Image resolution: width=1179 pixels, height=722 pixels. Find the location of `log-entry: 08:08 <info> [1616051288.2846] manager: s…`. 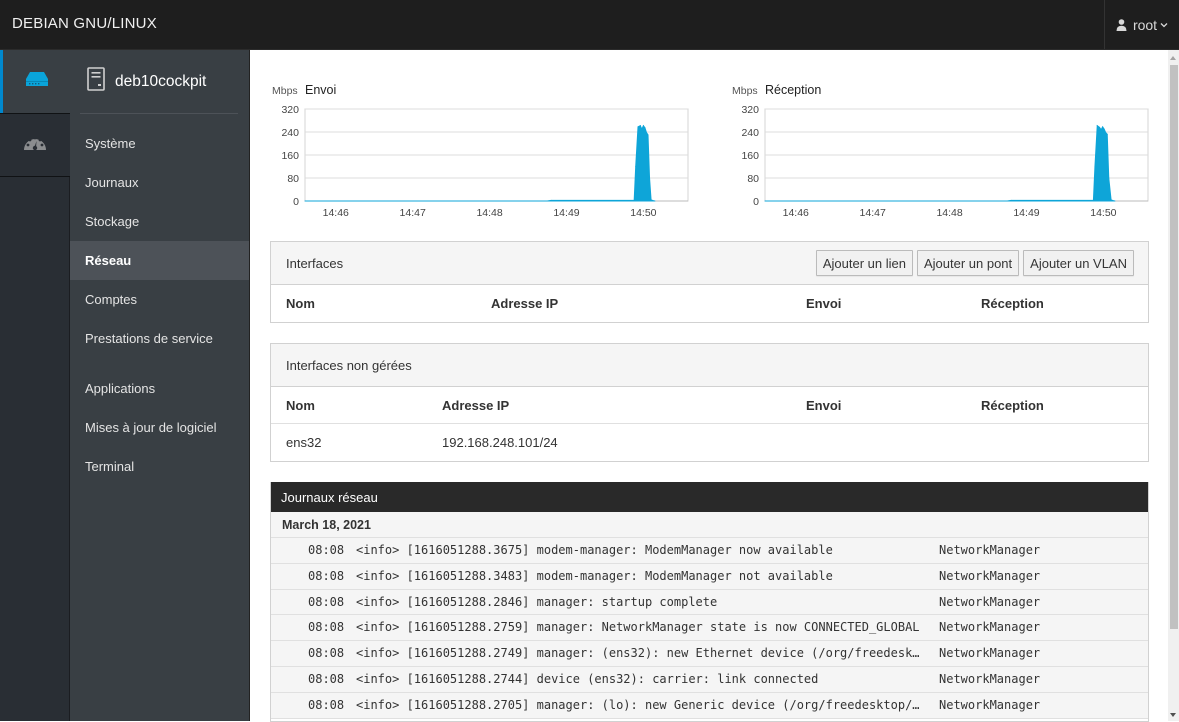

log-entry: 08:08 <info> [1616051288.2846] manager: s… is located at coordinates (709, 602).